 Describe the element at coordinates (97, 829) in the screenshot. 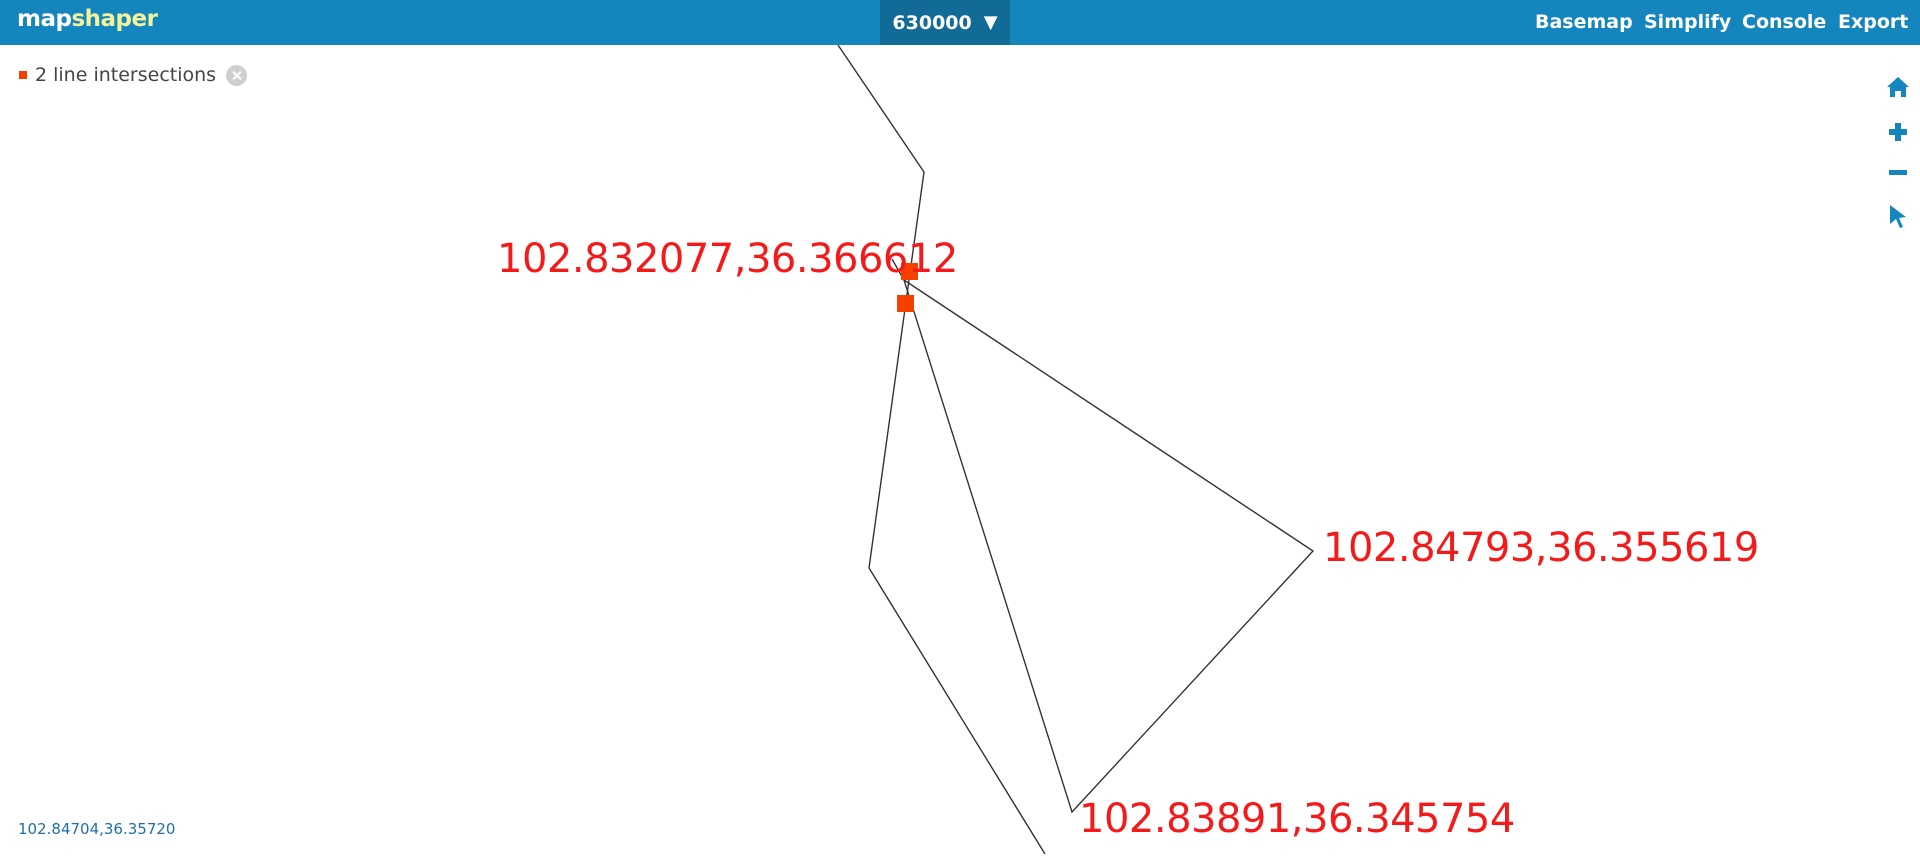

I see `cursor-coordinates: 102.84704,36.35720` at that location.